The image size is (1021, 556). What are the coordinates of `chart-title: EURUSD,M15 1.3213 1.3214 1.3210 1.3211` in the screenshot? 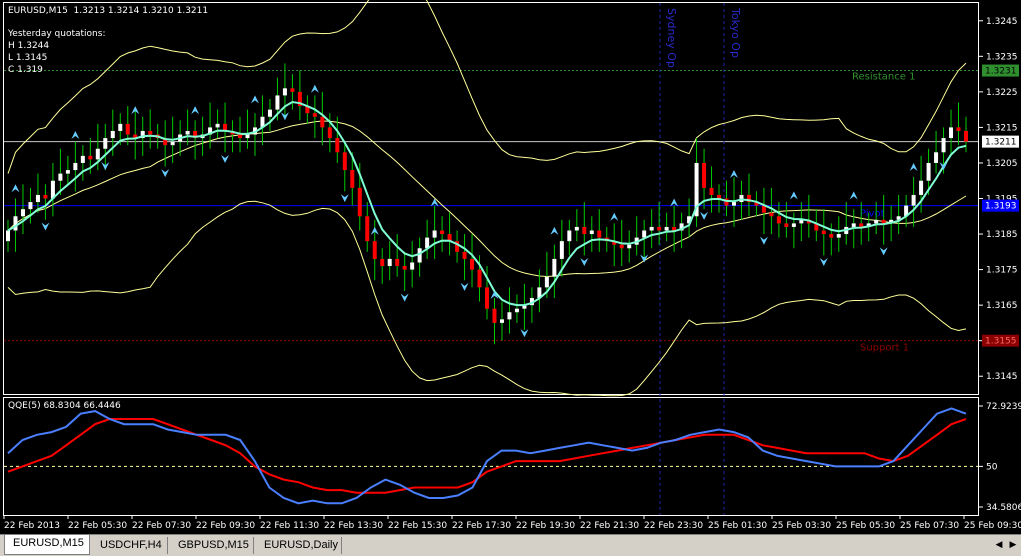 It's located at (108, 11).